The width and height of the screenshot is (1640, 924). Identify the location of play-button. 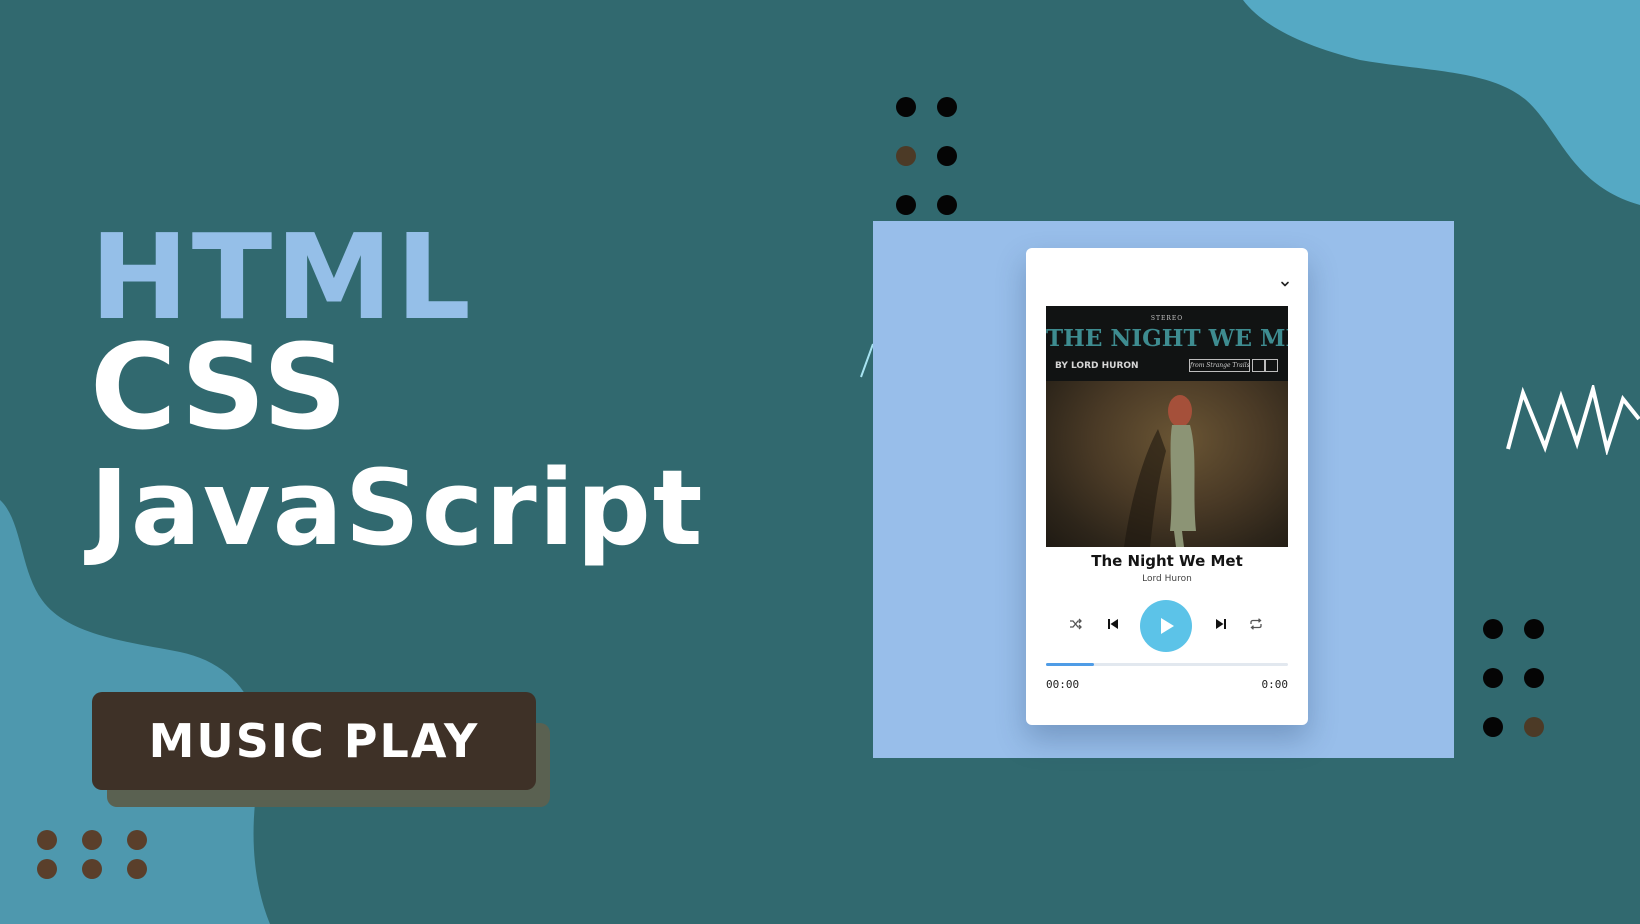
(1166, 626).